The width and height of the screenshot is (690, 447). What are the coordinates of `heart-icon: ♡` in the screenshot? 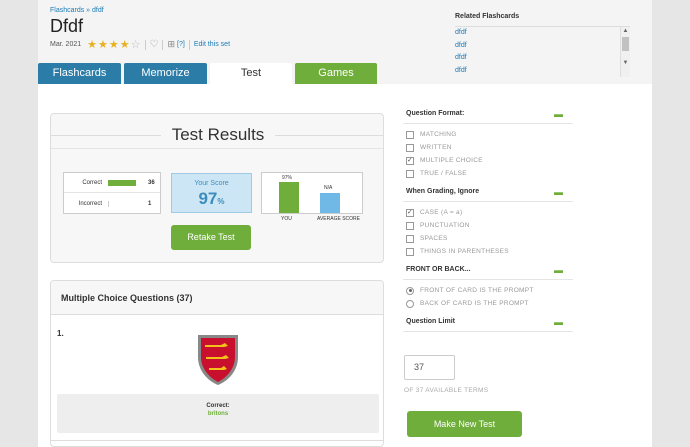 It's located at (154, 44).